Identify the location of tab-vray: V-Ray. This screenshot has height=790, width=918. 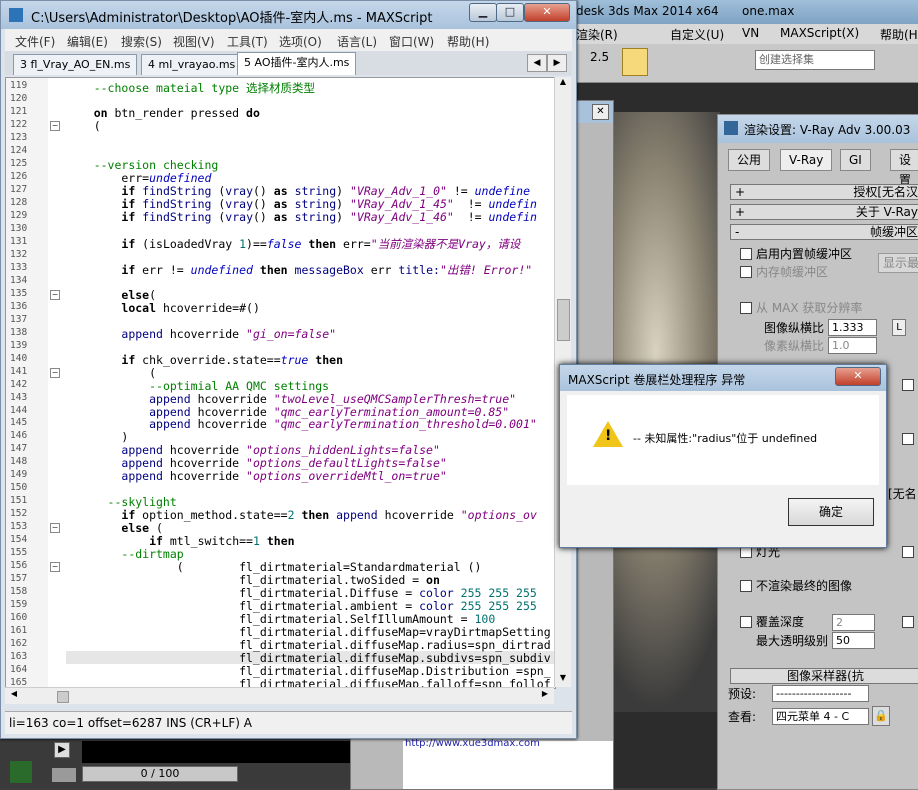
(806, 160).